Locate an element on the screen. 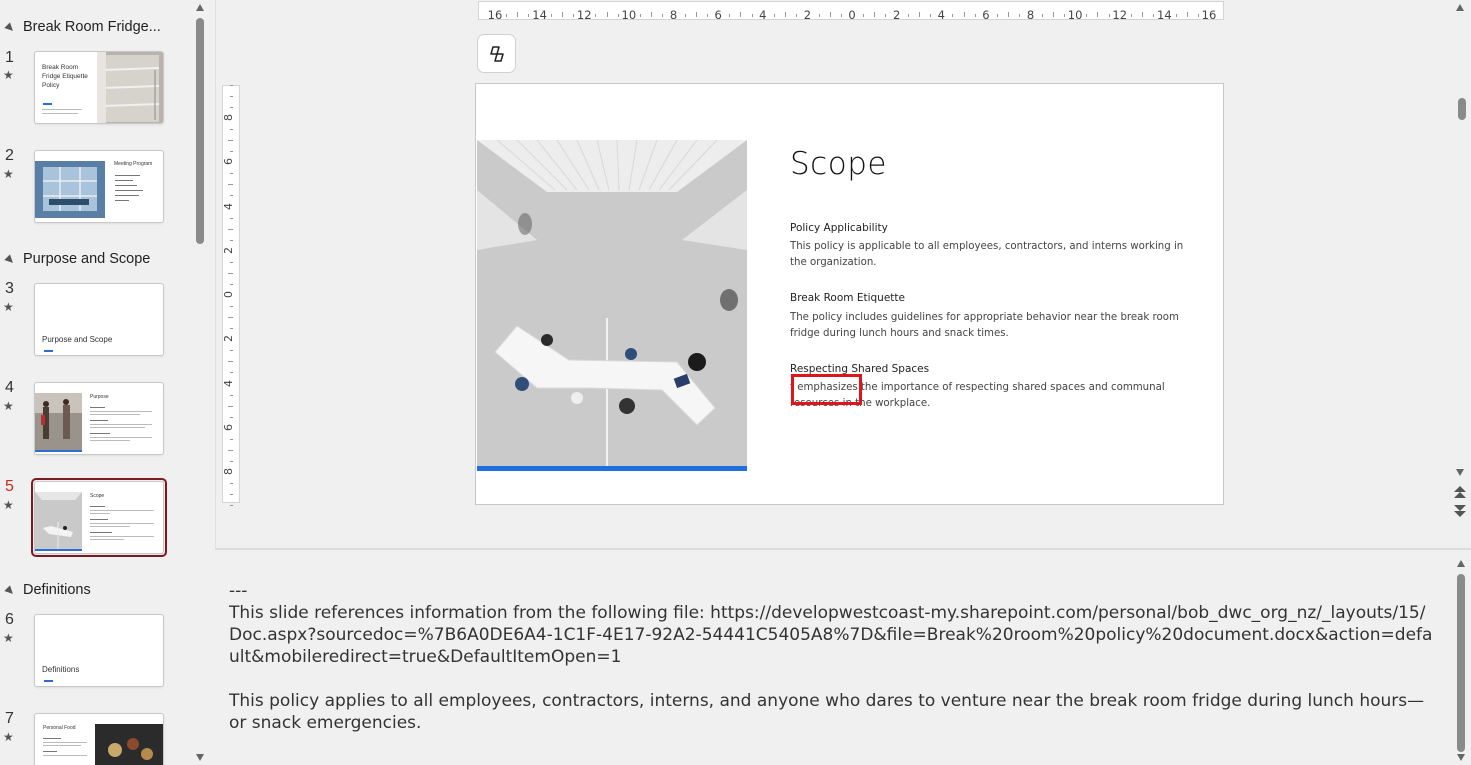  previous-slide-icon is located at coordinates (1460, 493).